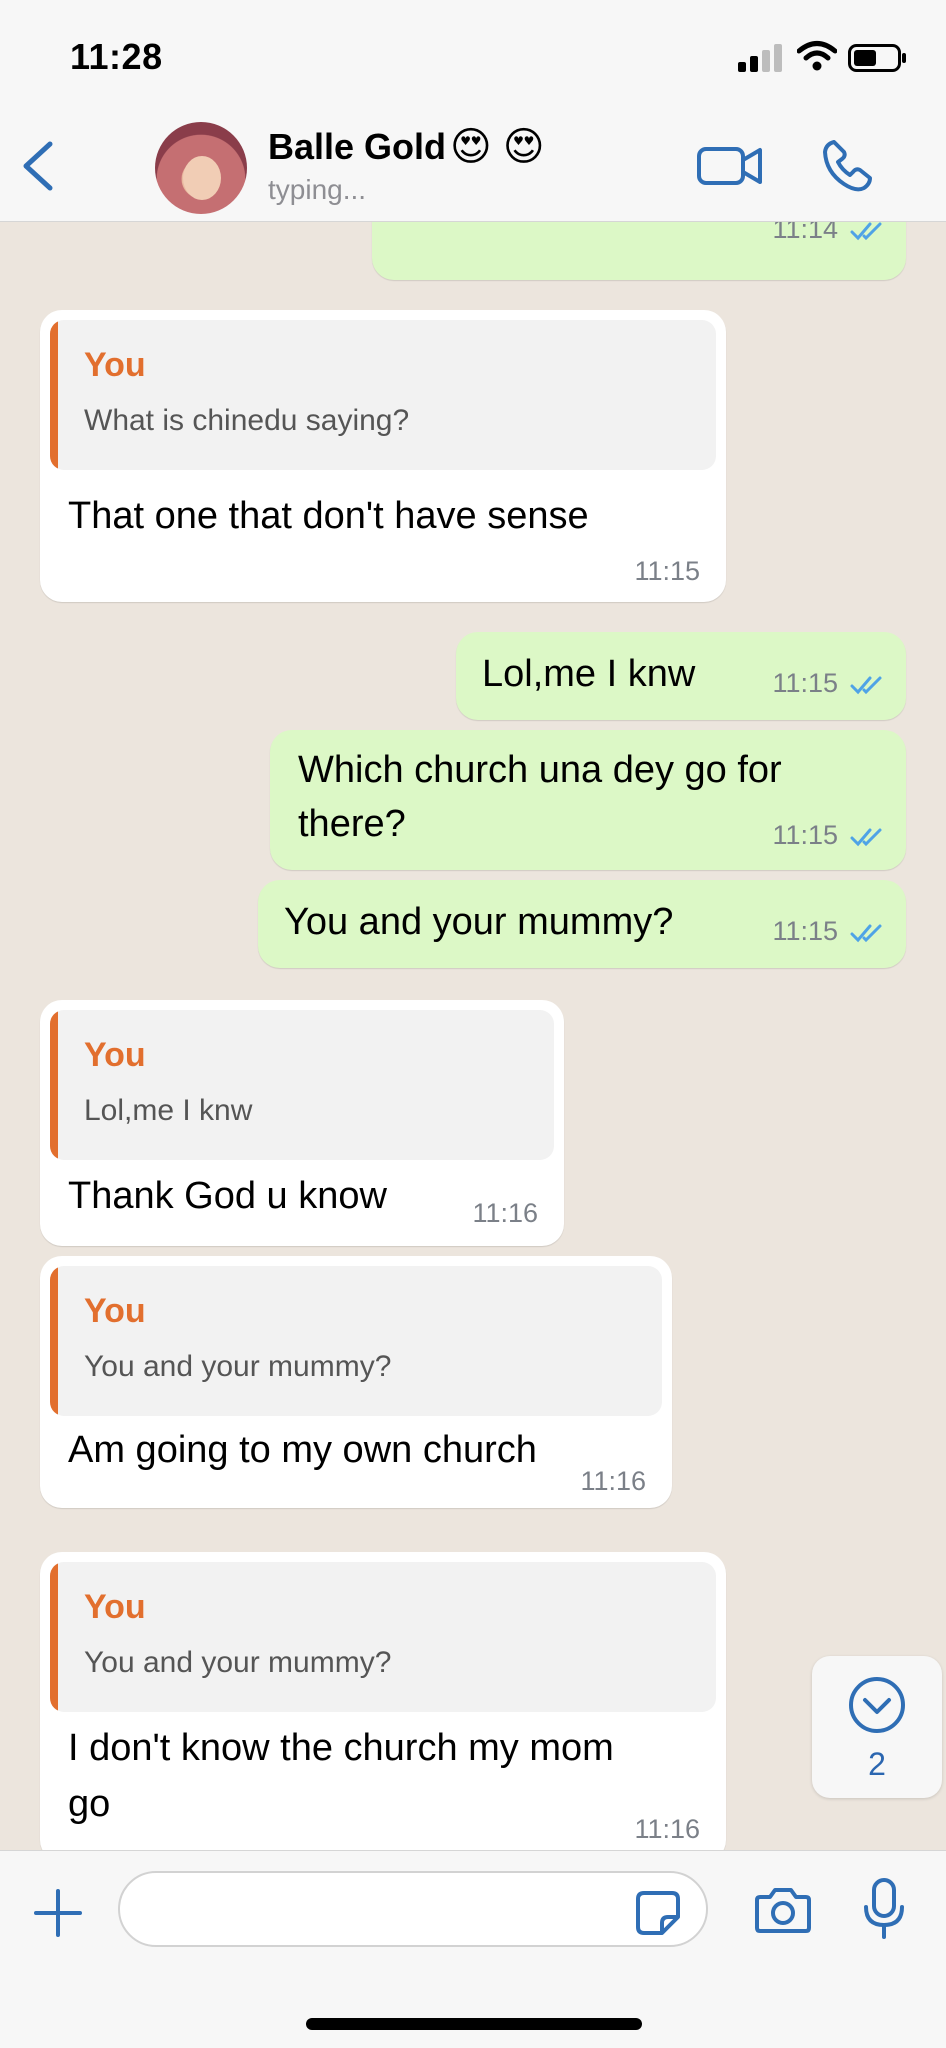 Image resolution: width=946 pixels, height=2048 pixels. Describe the element at coordinates (497, 147) in the screenshot. I see `heart-eyes-emoji: 😍 😍` at that location.